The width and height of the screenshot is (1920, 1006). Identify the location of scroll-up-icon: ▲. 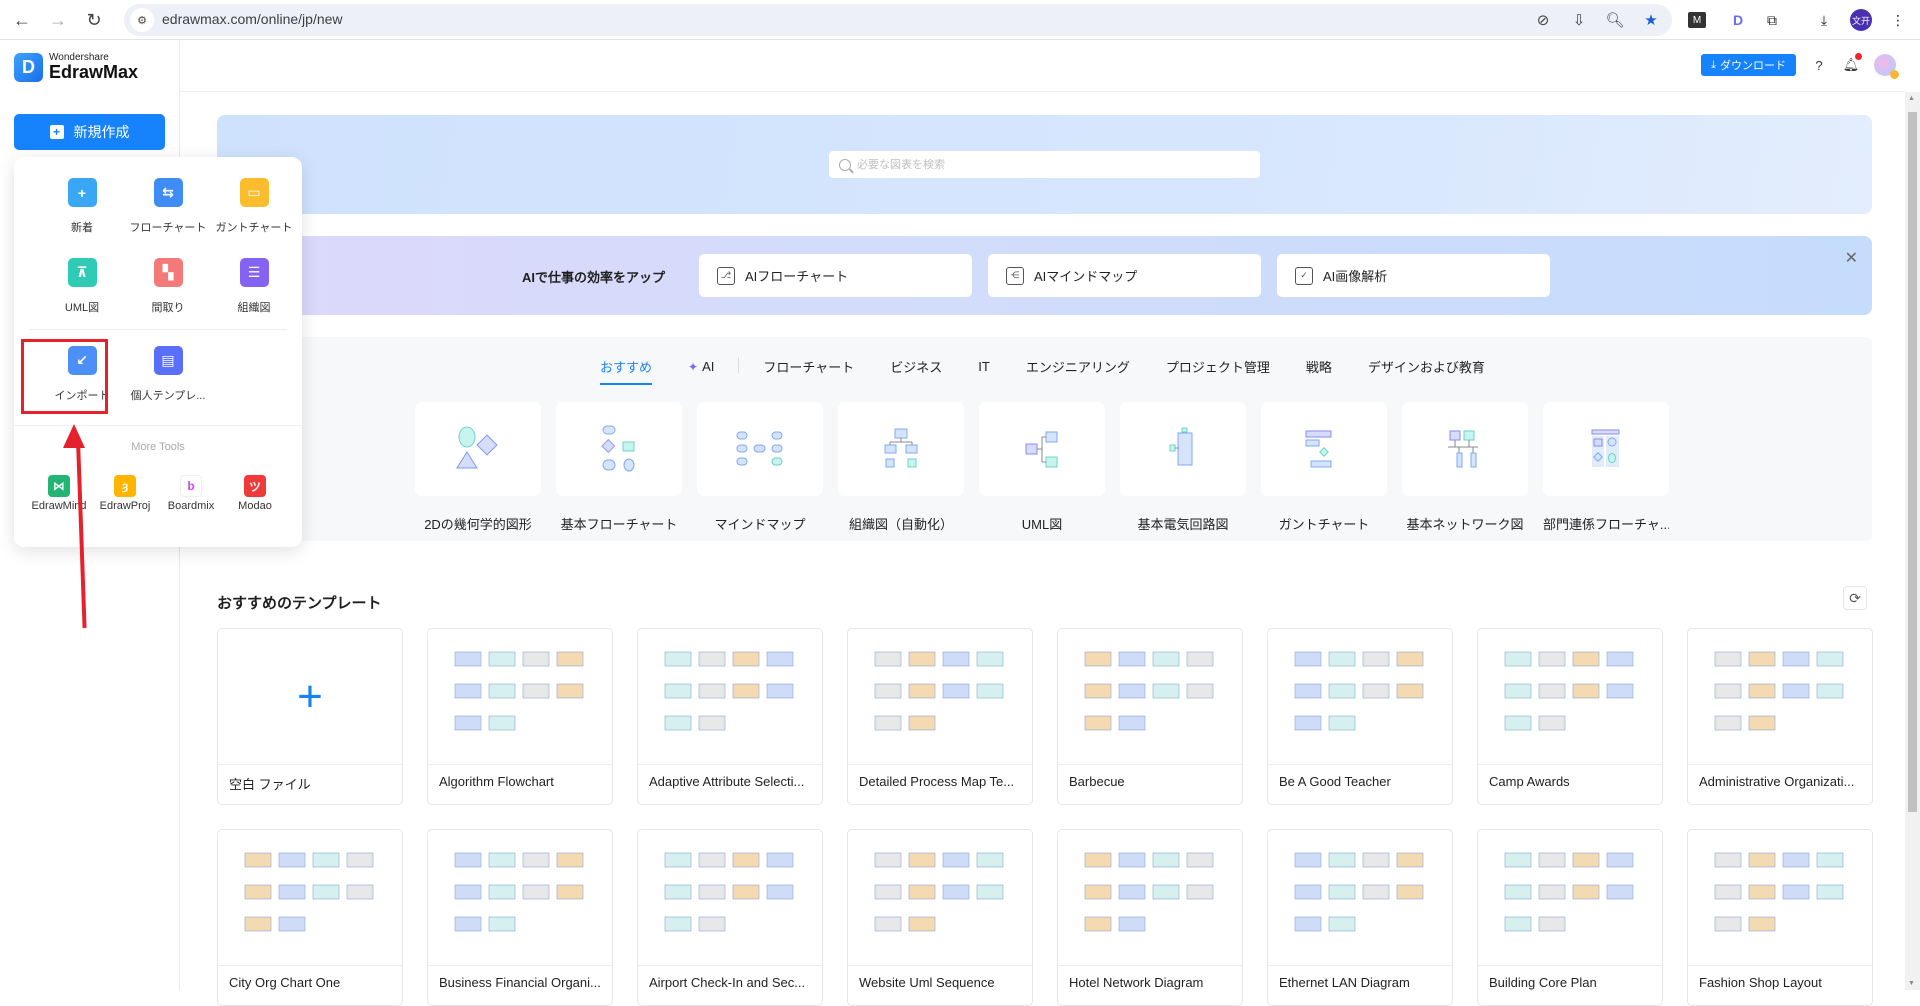
(1911, 98).